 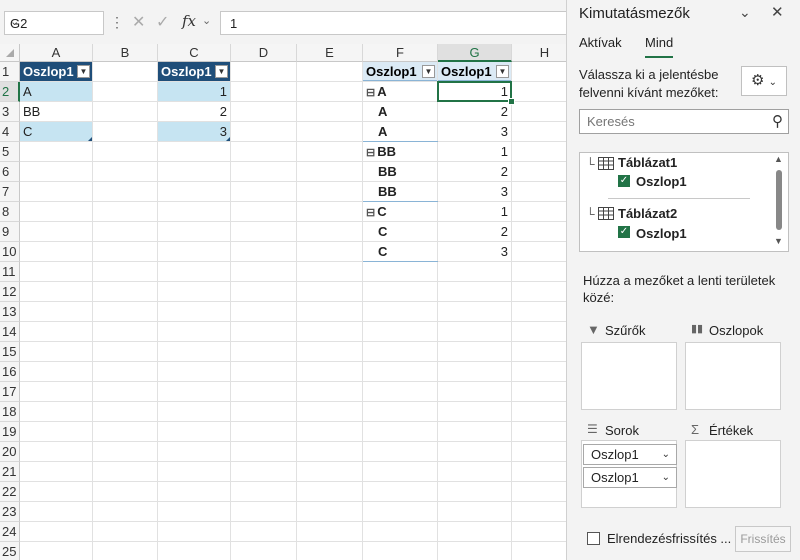 I want to click on enter-icon: ✓, so click(x=162, y=22).